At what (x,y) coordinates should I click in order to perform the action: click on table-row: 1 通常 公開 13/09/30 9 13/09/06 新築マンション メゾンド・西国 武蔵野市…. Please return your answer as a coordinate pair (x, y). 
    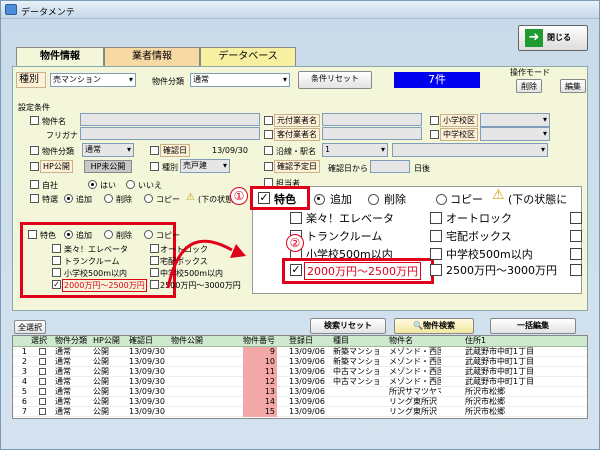
    Looking at the image, I should click on (300, 352).